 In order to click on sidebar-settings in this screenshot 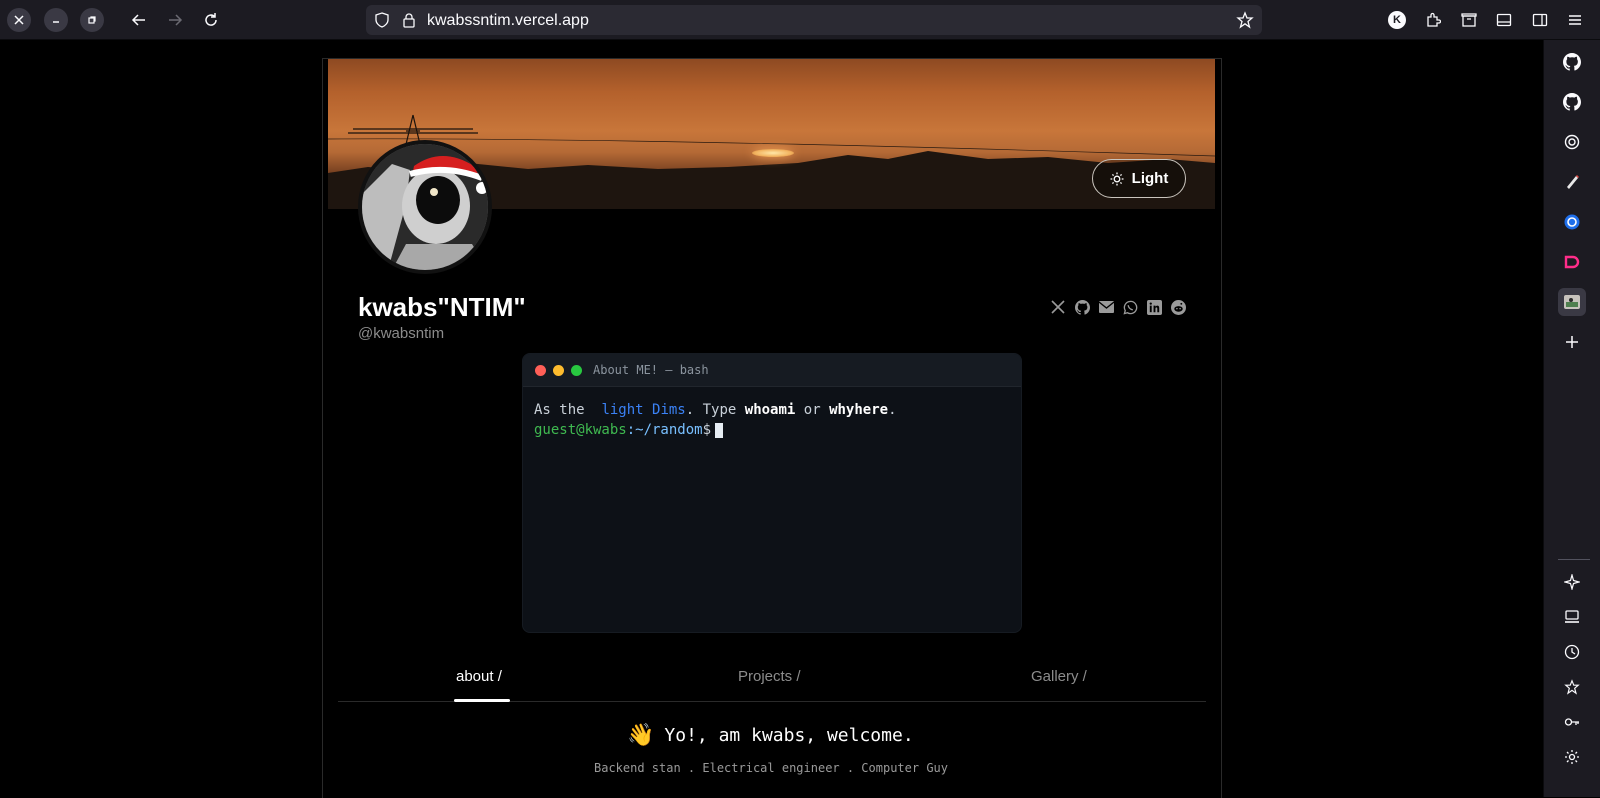, I will do `click(1572, 757)`.